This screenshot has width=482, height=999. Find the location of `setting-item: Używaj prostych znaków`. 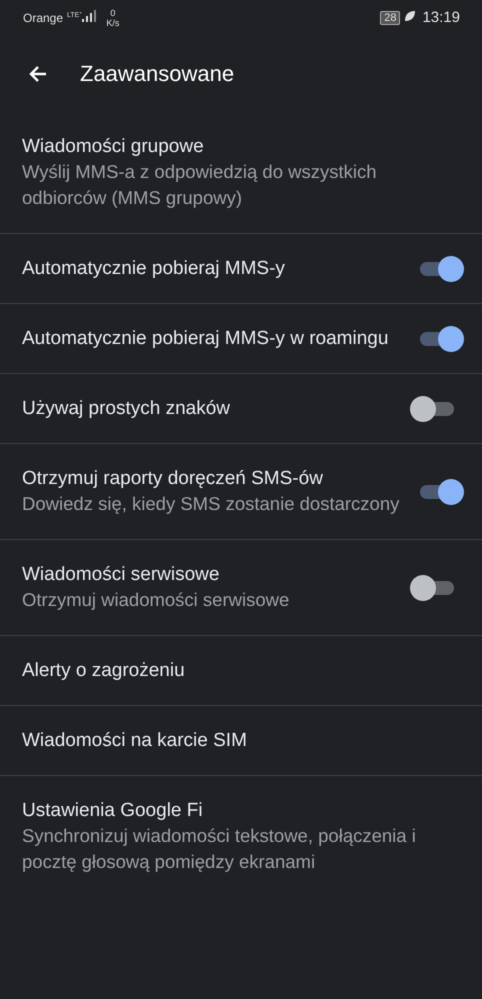

setting-item: Używaj prostych znaków is located at coordinates (241, 409).